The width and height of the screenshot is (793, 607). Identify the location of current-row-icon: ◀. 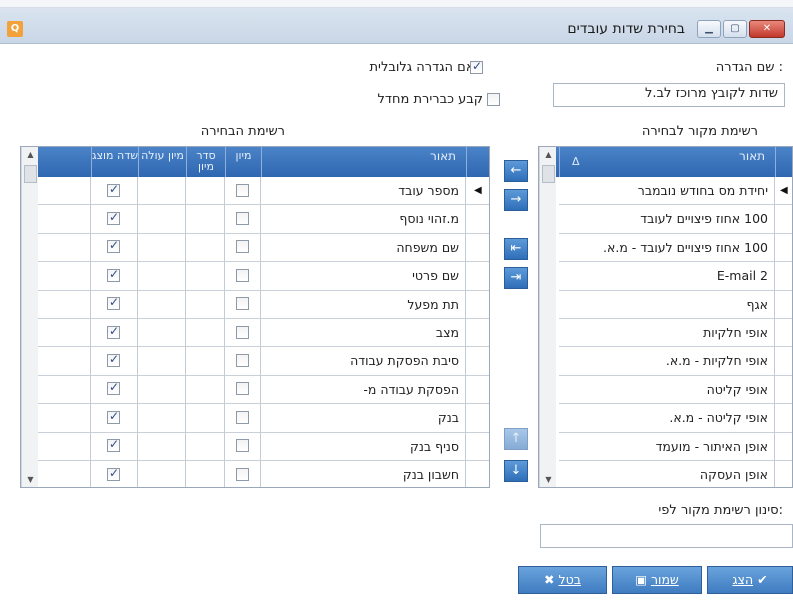
(478, 190).